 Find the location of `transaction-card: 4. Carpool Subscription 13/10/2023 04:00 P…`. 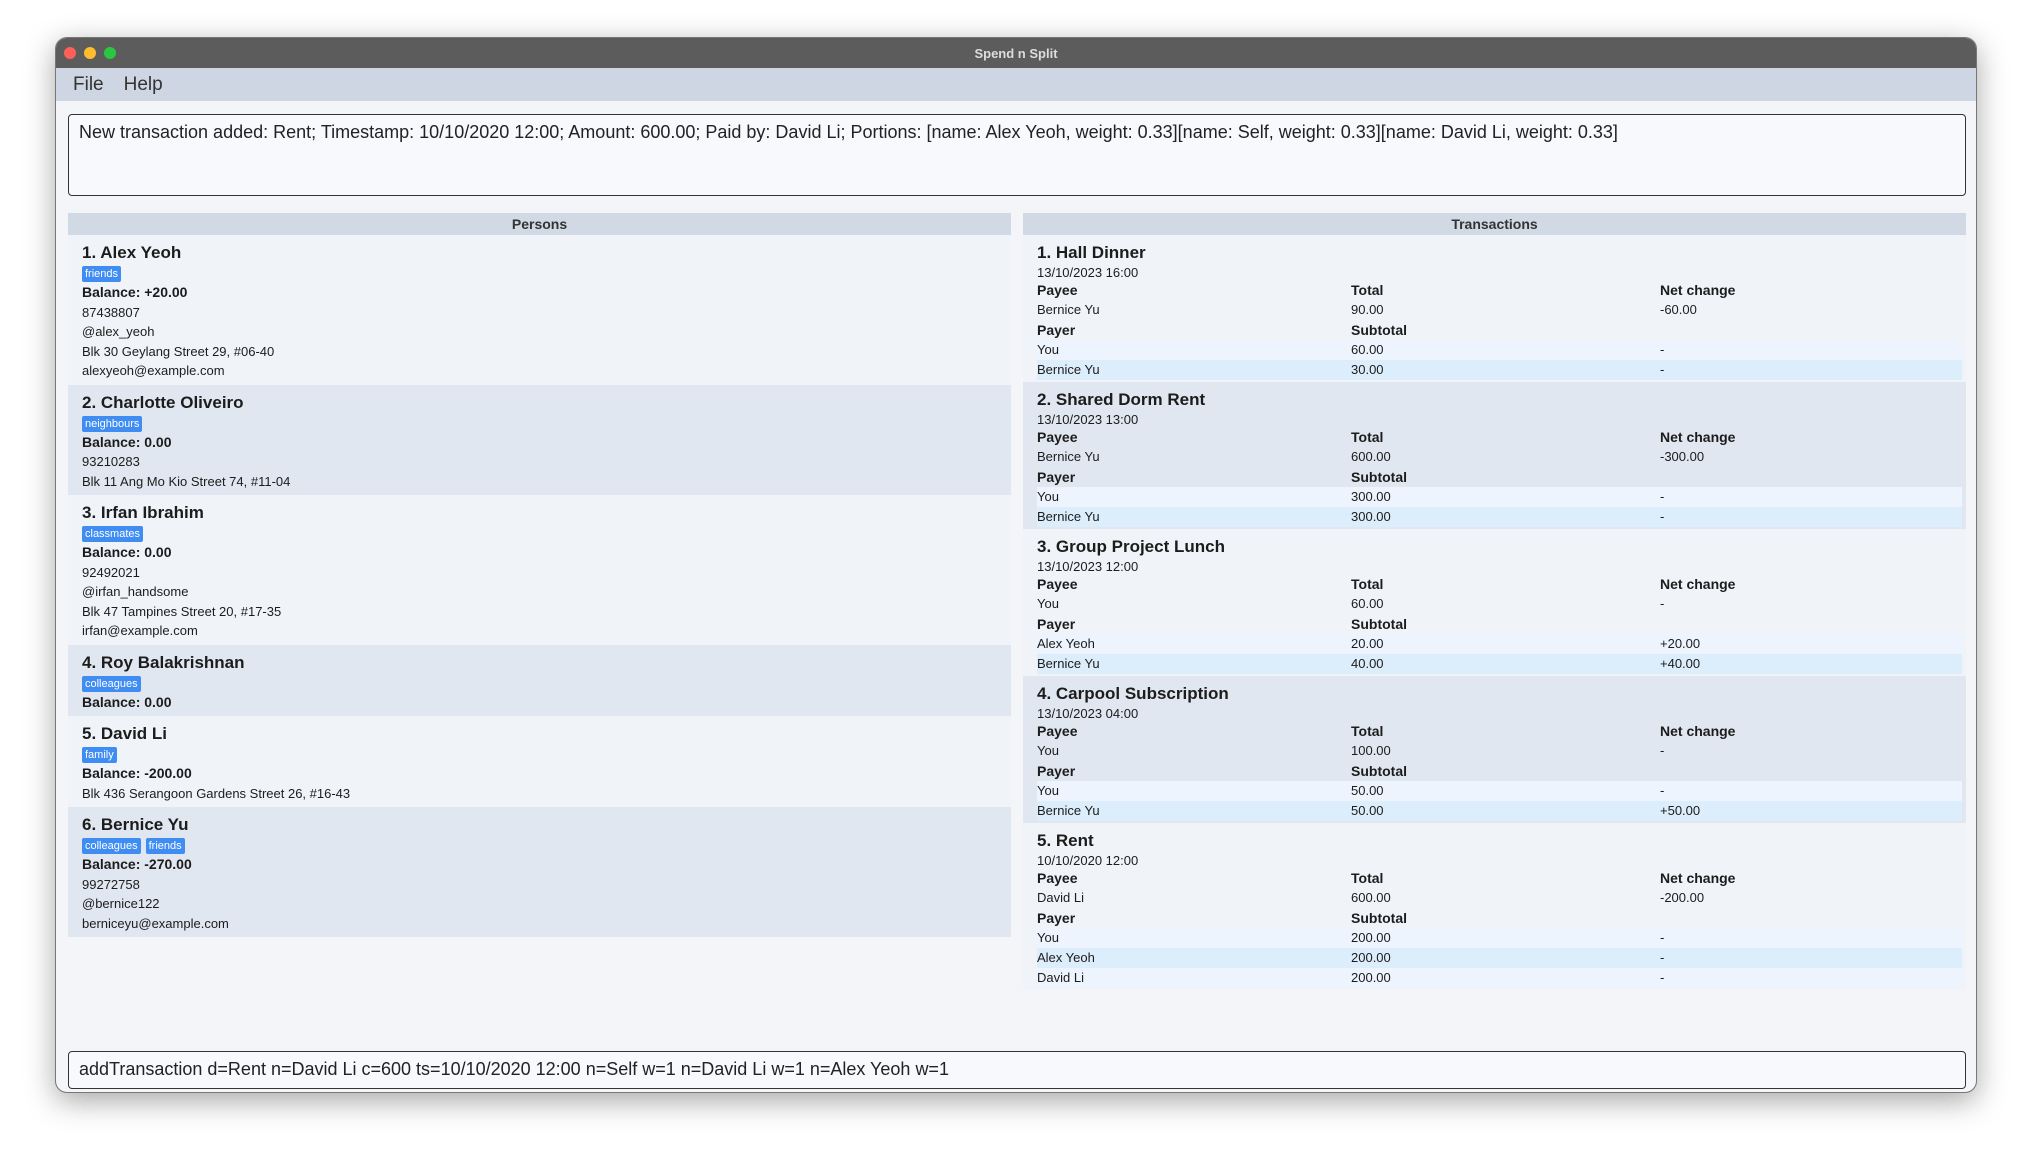

transaction-card: 4. Carpool Subscription 13/10/2023 04:00 P… is located at coordinates (1494, 749).